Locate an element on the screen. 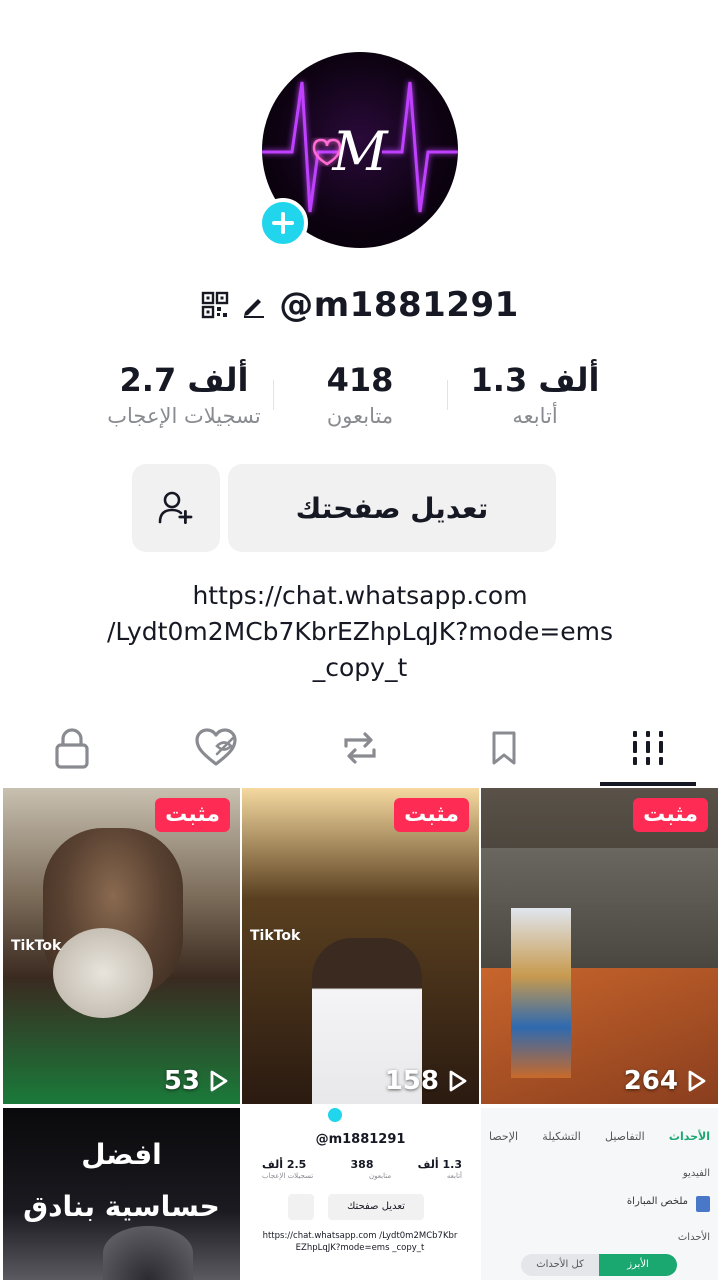 The height and width of the screenshot is (1280, 720). mini-stats: 1.3 ألف 388 2.5 ألف is located at coordinates (362, 1164).